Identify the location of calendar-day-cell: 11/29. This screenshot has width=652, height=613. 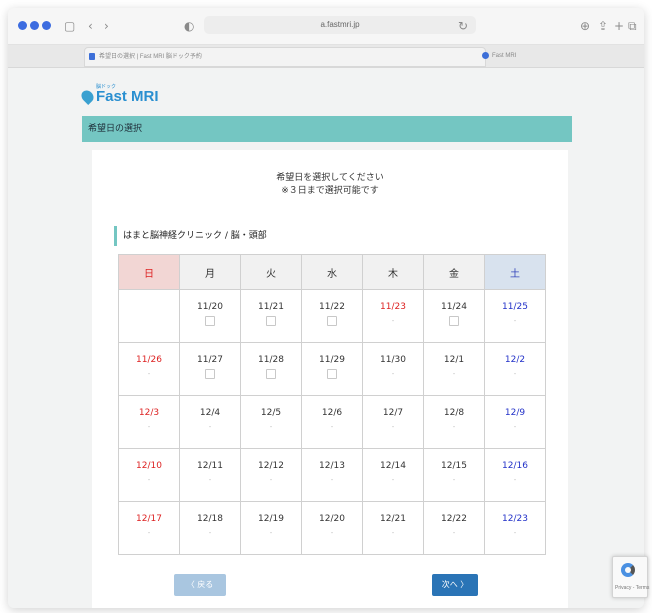
(332, 369).